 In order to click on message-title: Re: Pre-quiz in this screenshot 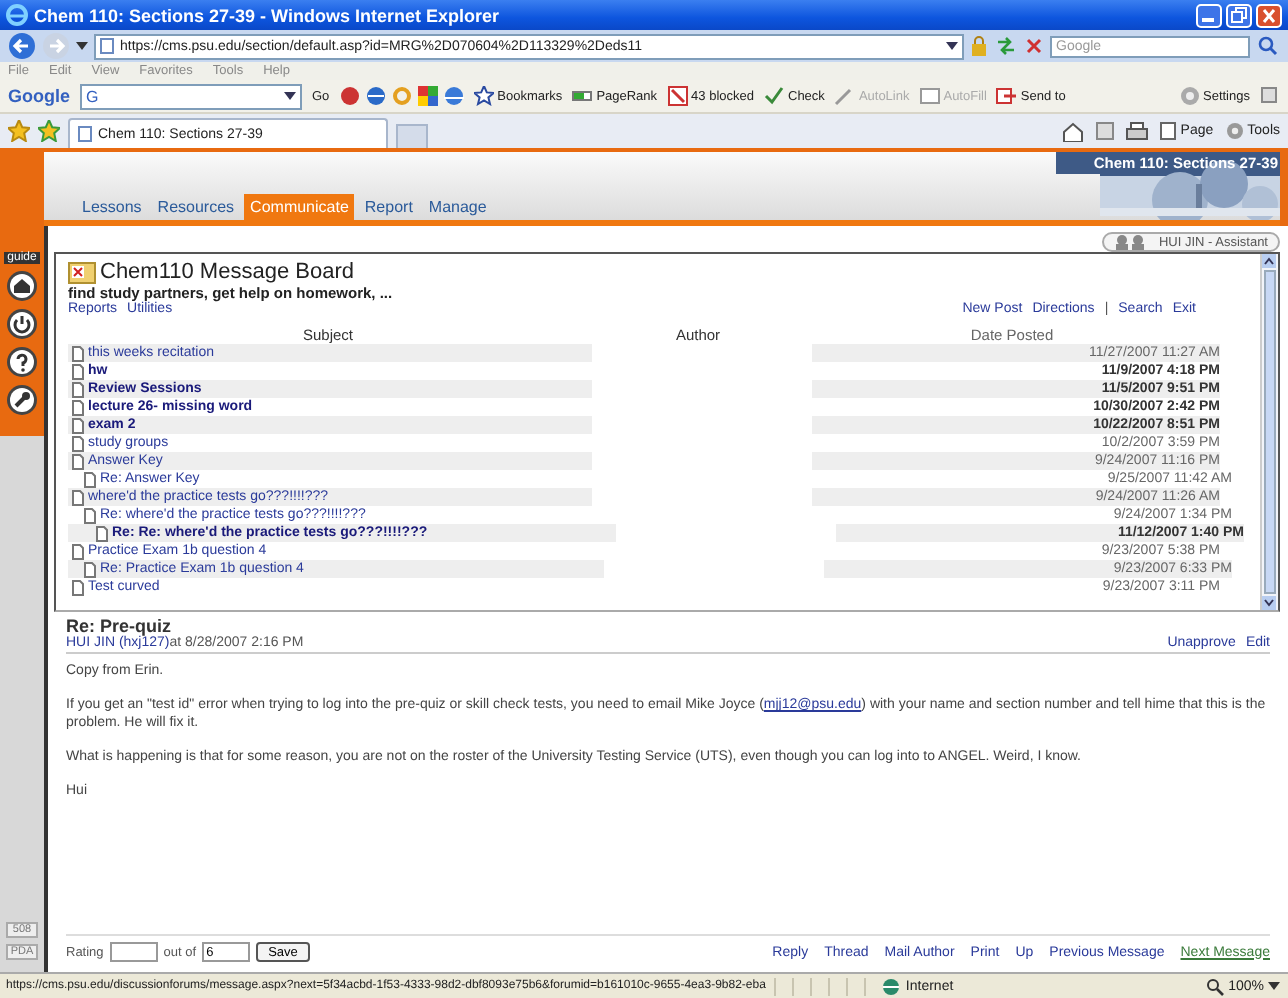, I will do `click(120, 626)`.